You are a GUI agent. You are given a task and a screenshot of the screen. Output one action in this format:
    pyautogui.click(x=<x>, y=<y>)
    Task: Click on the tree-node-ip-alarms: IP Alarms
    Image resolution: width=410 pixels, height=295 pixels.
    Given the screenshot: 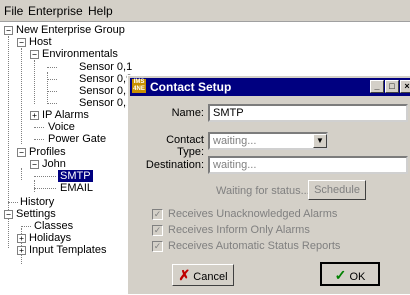 What is the action you would take?
    pyautogui.click(x=65, y=115)
    